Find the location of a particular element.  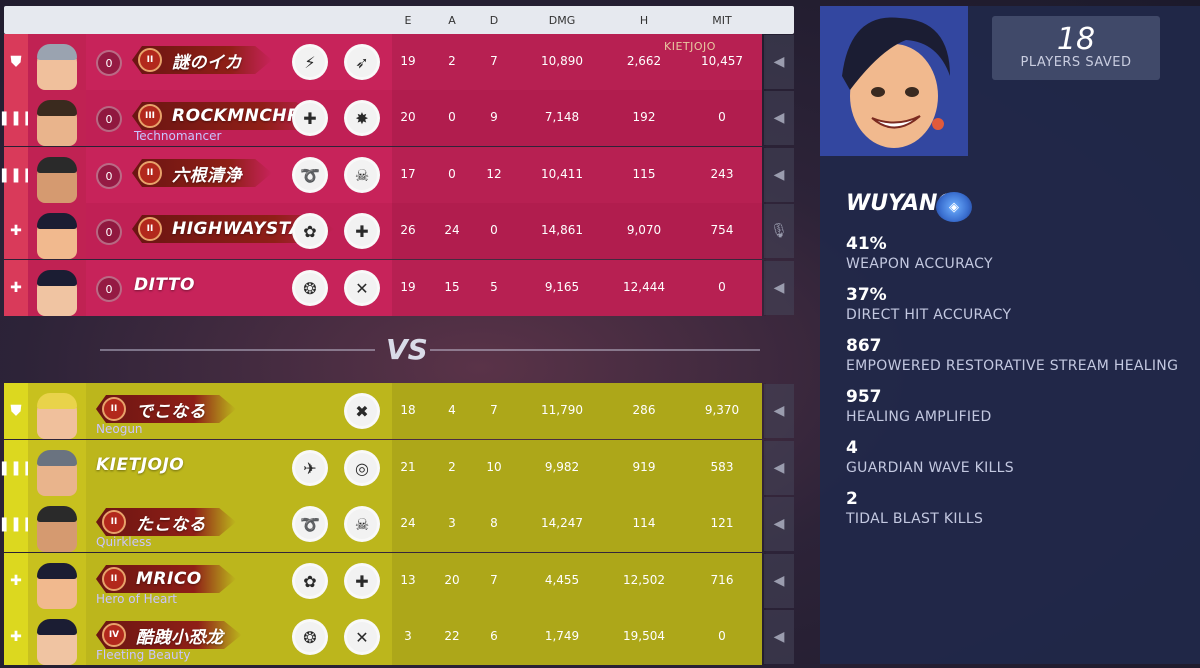

perk-icon: ◎ is located at coordinates (362, 468).